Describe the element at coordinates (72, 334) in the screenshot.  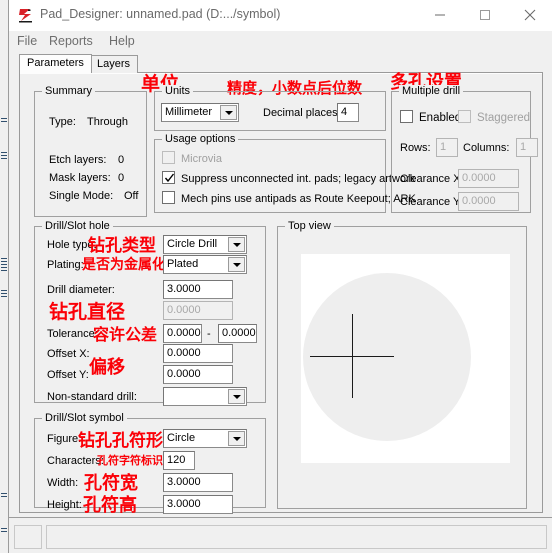
I see `tolerance-label: Tolerance:` at that location.